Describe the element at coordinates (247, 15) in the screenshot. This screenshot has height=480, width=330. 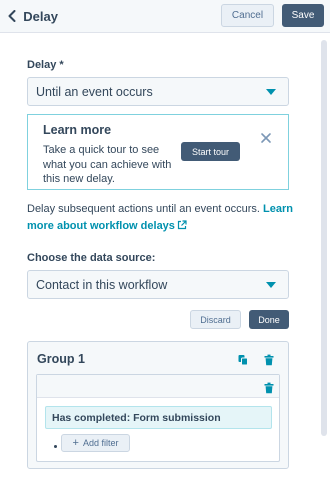
I see `cancel-button: Cancel` at that location.